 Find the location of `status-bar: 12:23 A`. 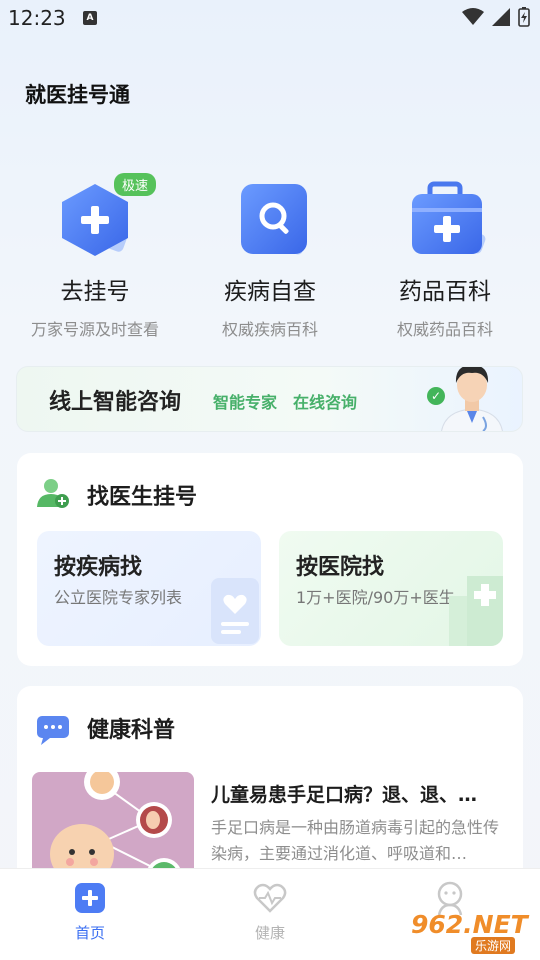

status-bar: 12:23 A is located at coordinates (270, 18).